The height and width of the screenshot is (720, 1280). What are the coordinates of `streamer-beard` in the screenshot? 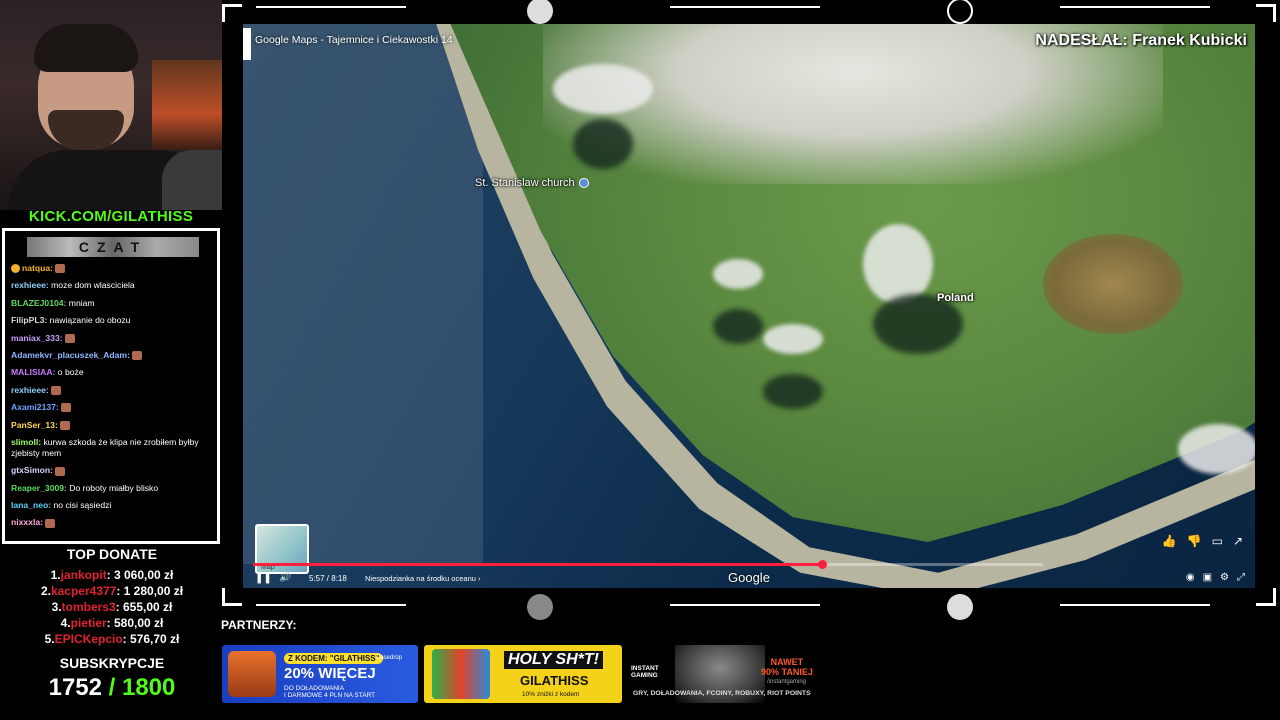 It's located at (86, 130).